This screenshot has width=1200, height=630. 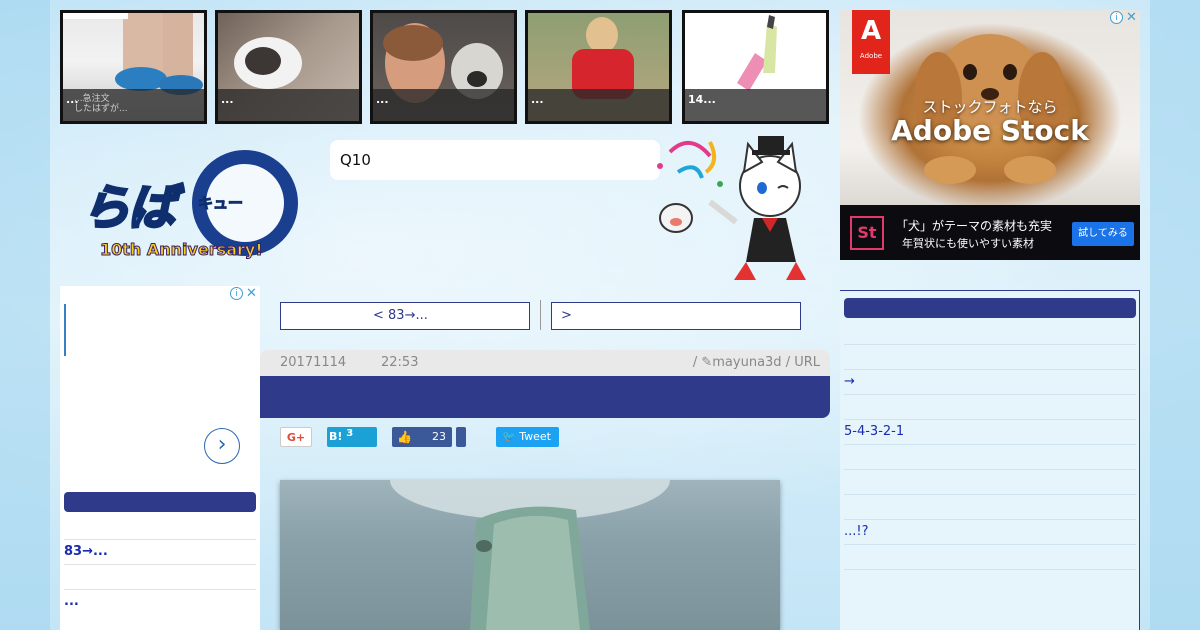 What do you see at coordinates (545, 397) in the screenshot?
I see `article-title-bar` at bounding box center [545, 397].